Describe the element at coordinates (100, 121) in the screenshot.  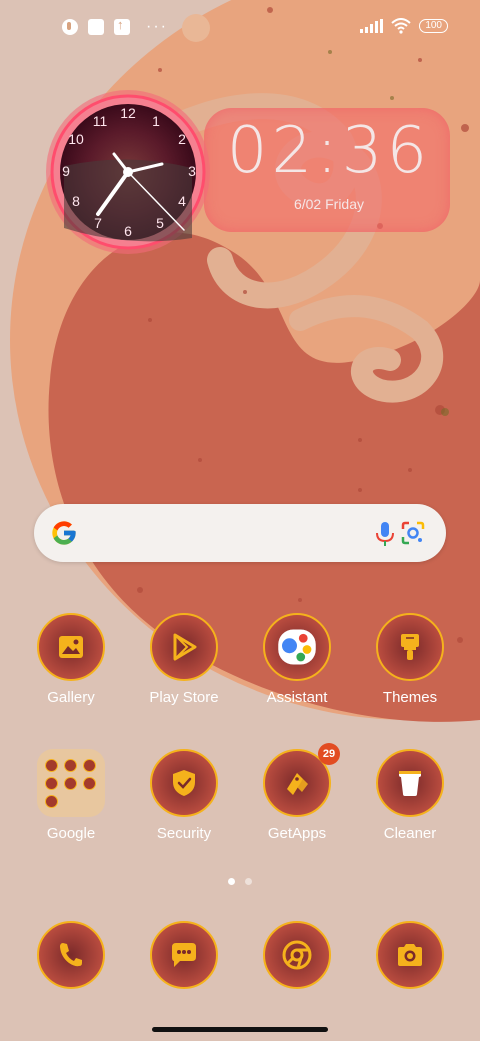
I see `dial-11: 11` at that location.